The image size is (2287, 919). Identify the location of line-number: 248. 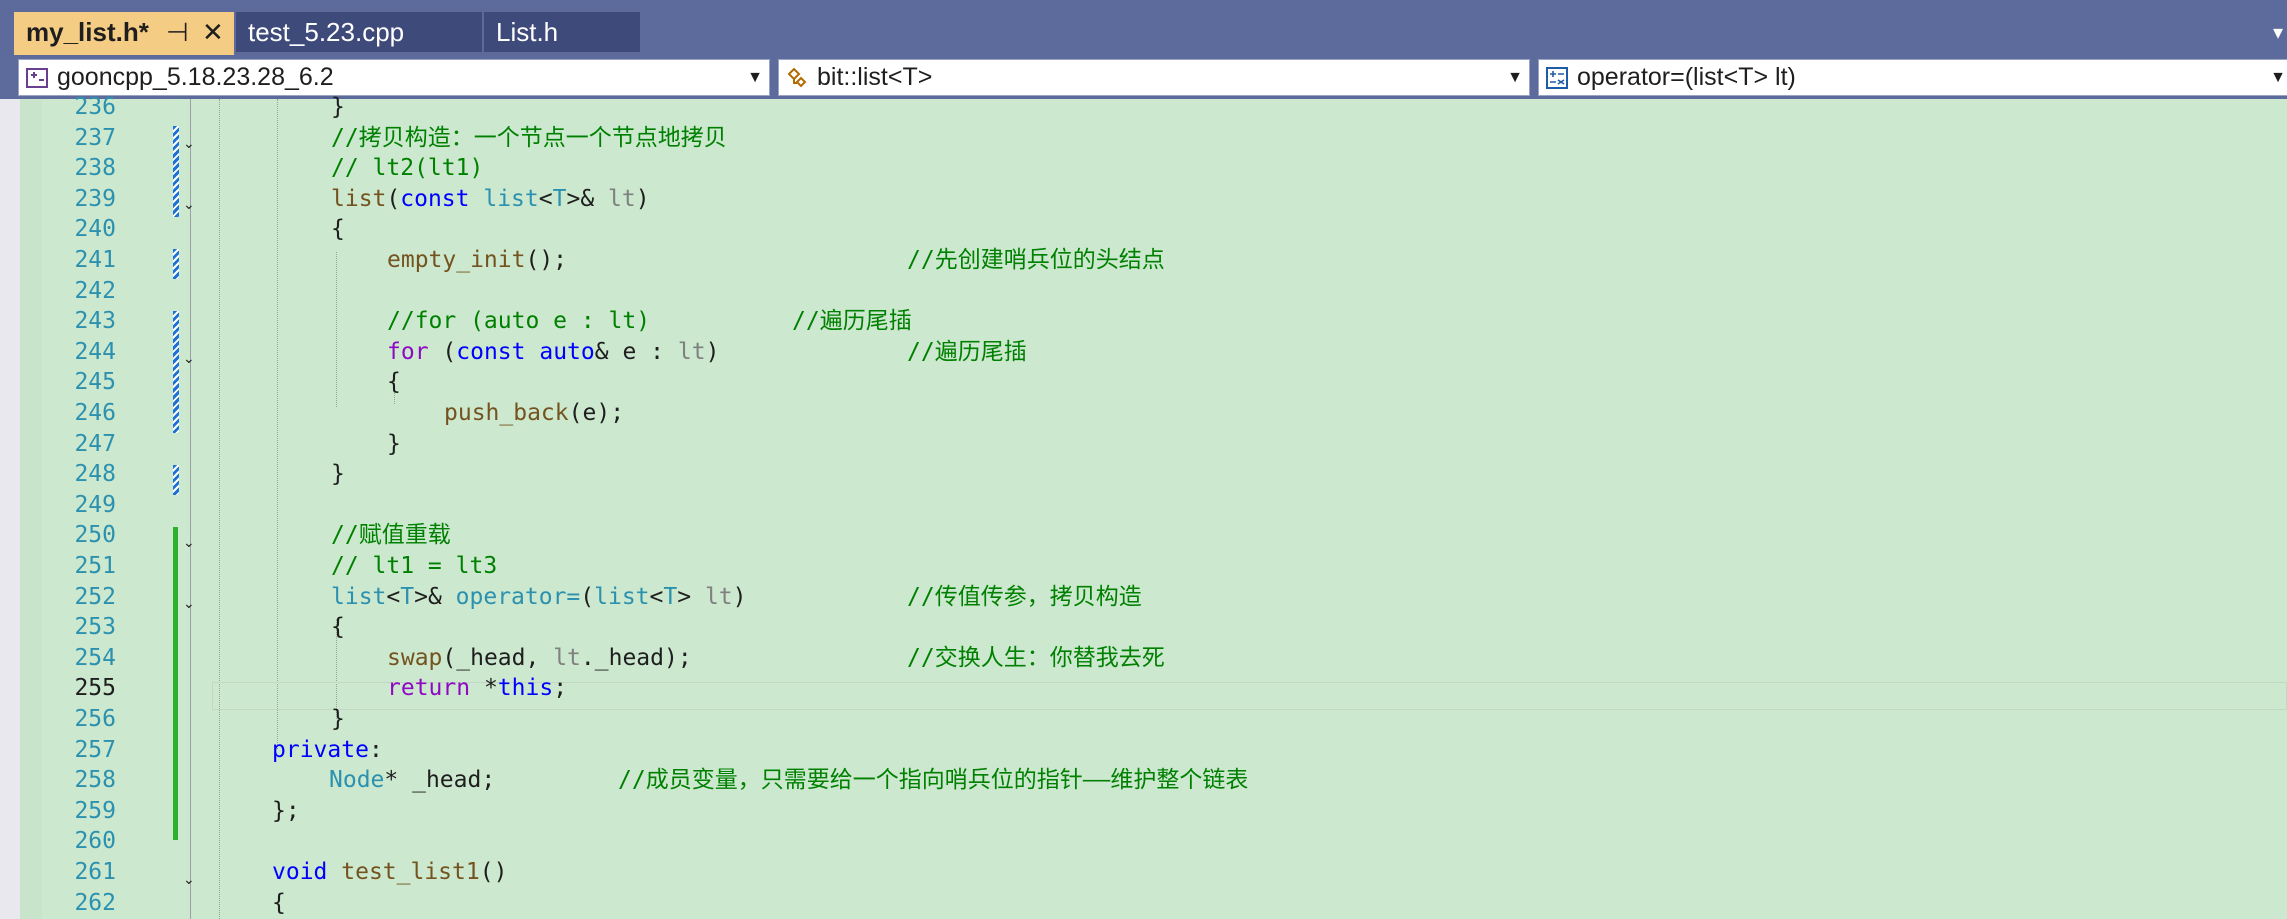
(95, 474).